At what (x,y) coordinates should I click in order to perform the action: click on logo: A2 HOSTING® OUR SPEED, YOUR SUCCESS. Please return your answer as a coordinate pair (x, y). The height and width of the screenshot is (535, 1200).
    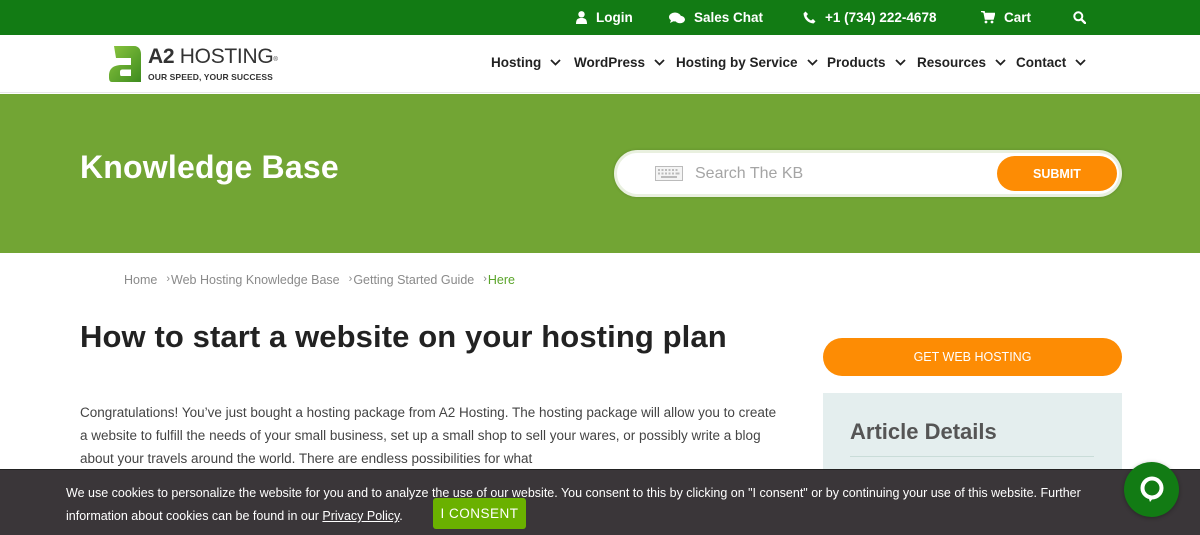
    Looking at the image, I should click on (193, 64).